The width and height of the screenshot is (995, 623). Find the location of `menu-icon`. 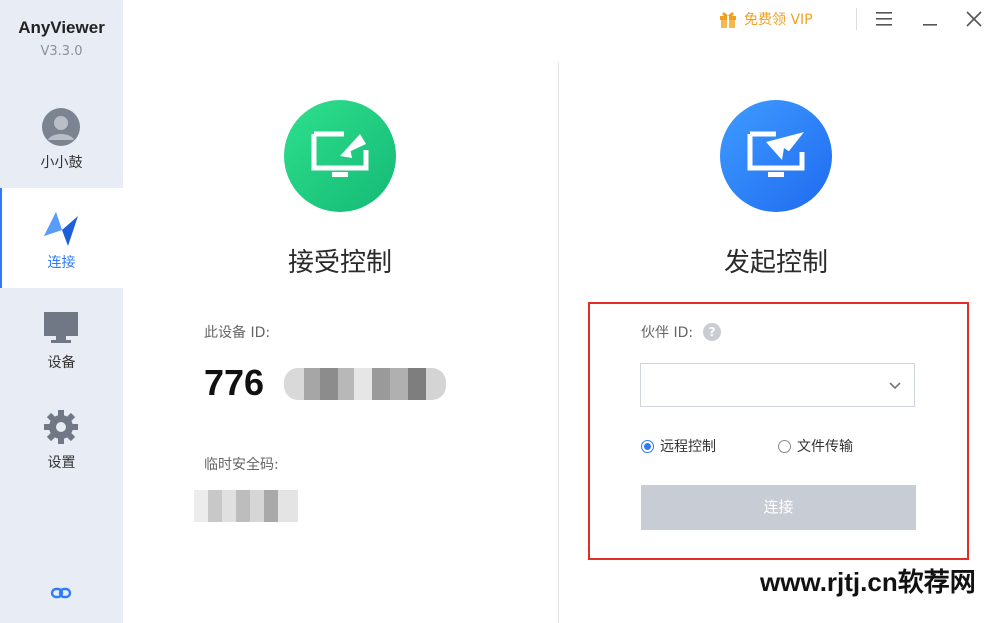

menu-icon is located at coordinates (884, 19).